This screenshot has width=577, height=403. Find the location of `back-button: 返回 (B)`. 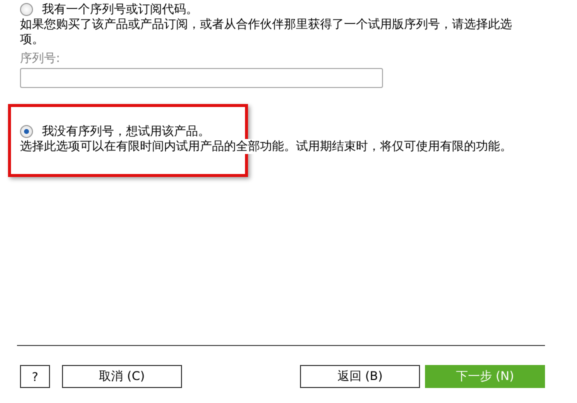

back-button: 返回 (B) is located at coordinates (360, 376).